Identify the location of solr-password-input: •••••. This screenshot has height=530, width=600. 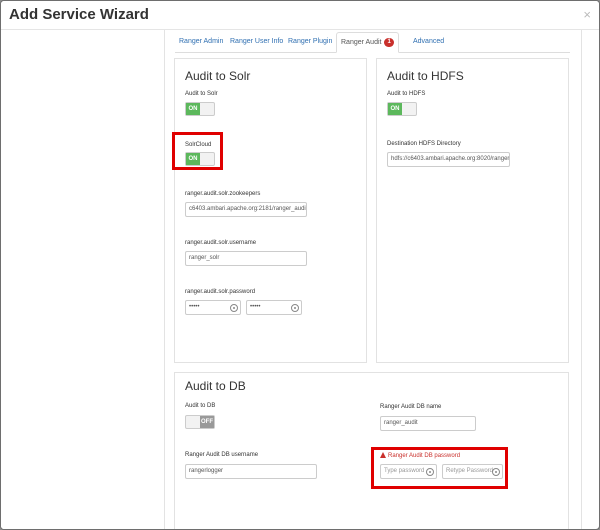
(213, 307).